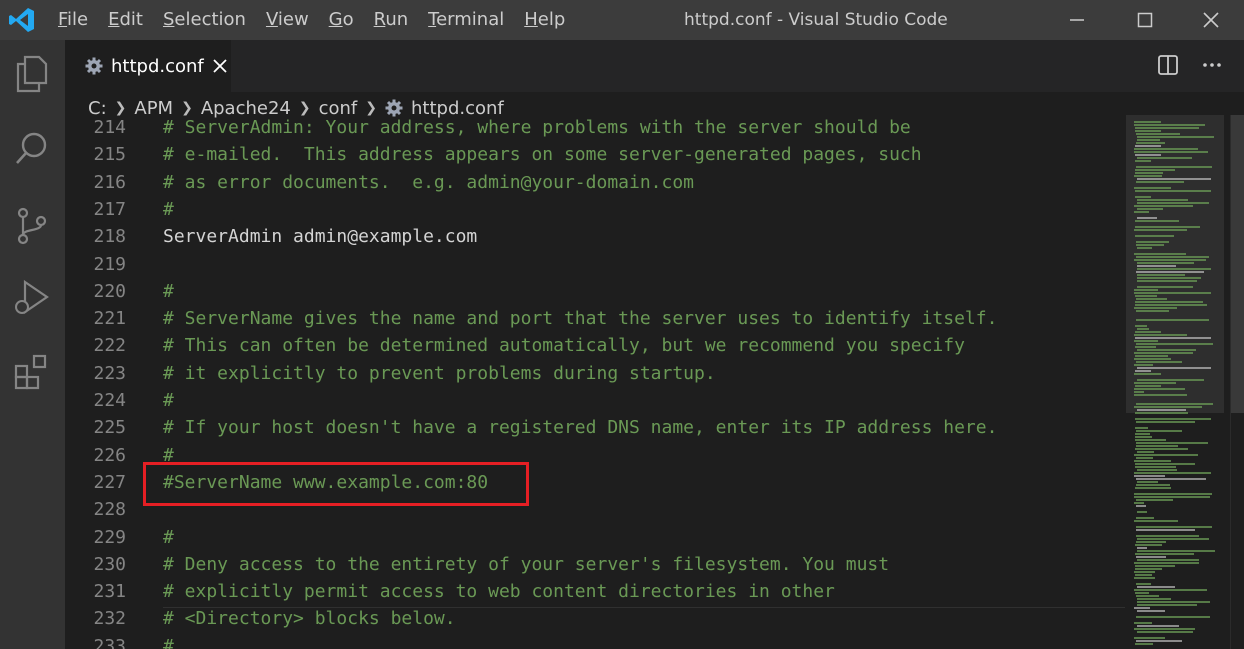 This screenshot has width=1244, height=649. What do you see at coordinates (109, 537) in the screenshot?
I see `line-number: 229` at bounding box center [109, 537].